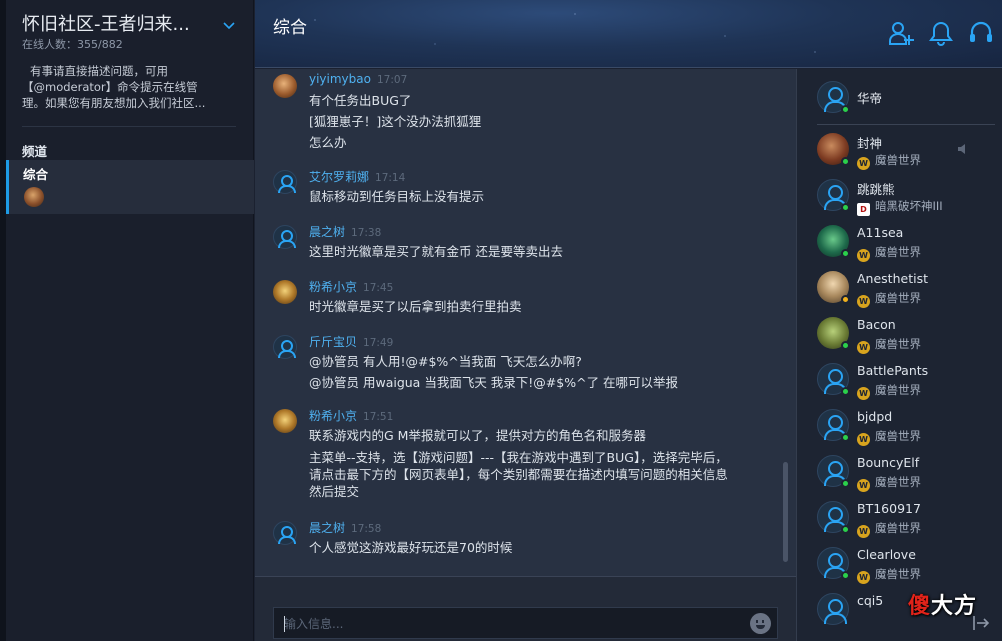 The image size is (1002, 641). I want to click on member-item: A11sea W 魔兽世界, so click(907, 247).